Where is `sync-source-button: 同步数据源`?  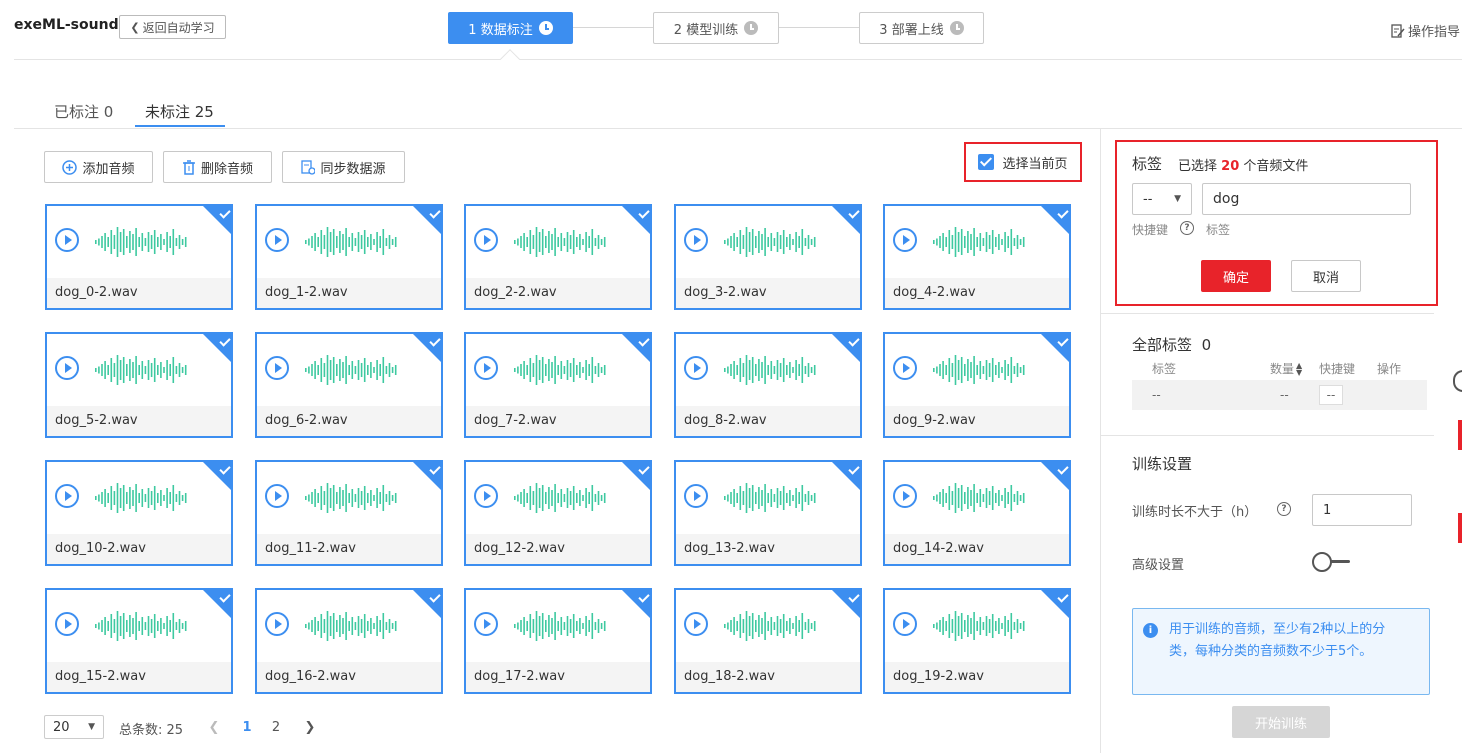 sync-source-button: 同步数据源 is located at coordinates (343, 167).